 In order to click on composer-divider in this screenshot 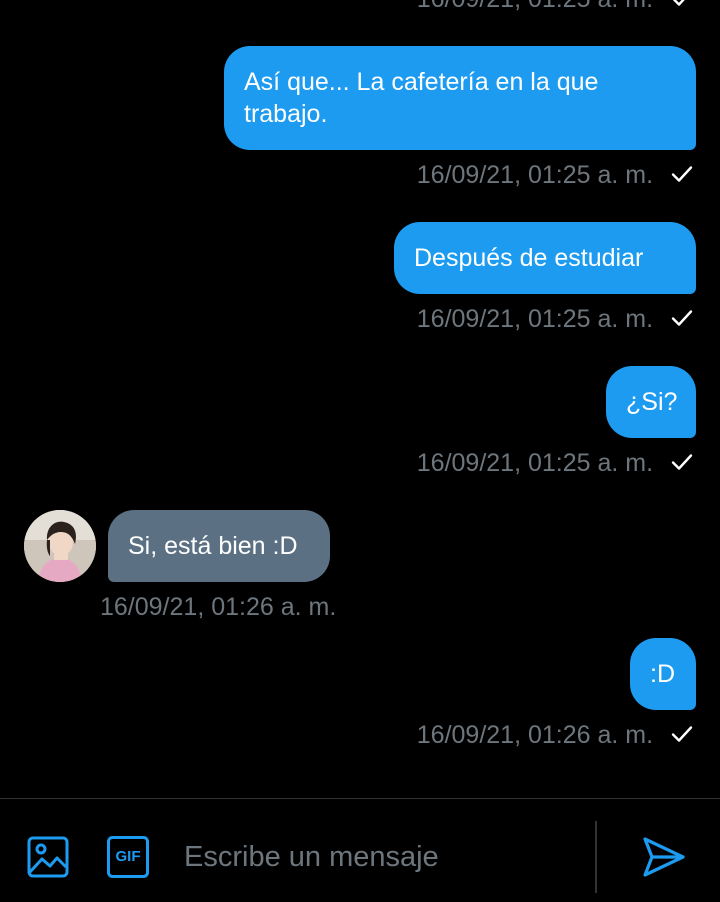, I will do `click(596, 857)`.